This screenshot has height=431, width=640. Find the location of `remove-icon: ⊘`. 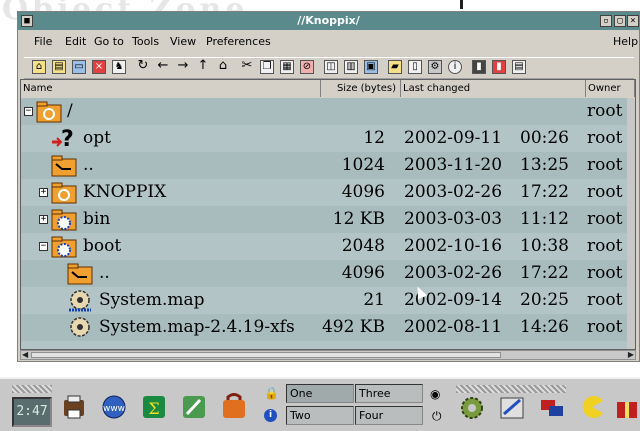

remove-icon: ⊘ is located at coordinates (307, 67).